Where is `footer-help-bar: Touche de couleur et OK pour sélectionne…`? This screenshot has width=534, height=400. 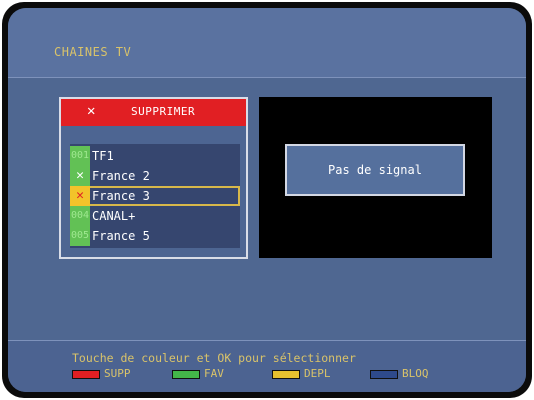
footer-help-bar: Touche de couleur et OK pour sélectionne… is located at coordinates (267, 366).